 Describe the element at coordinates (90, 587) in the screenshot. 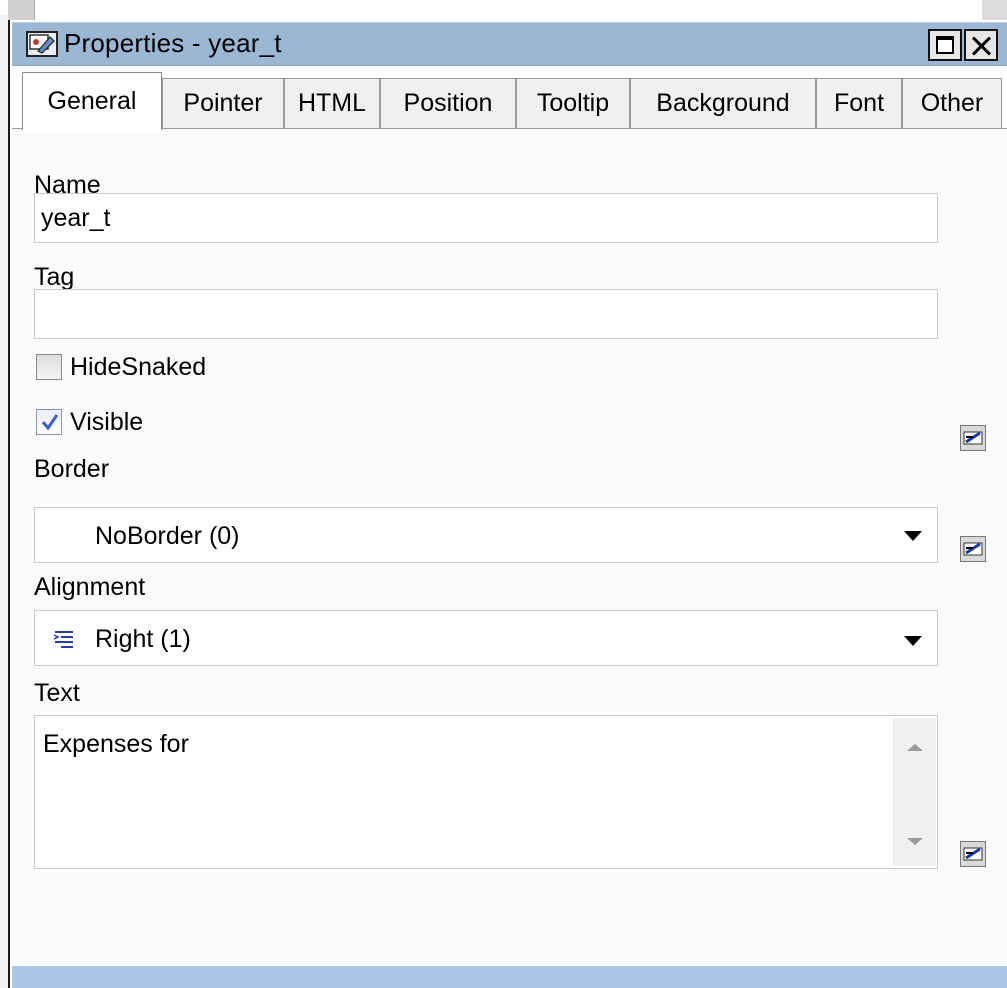

I see `alignment-label: Alignment` at that location.